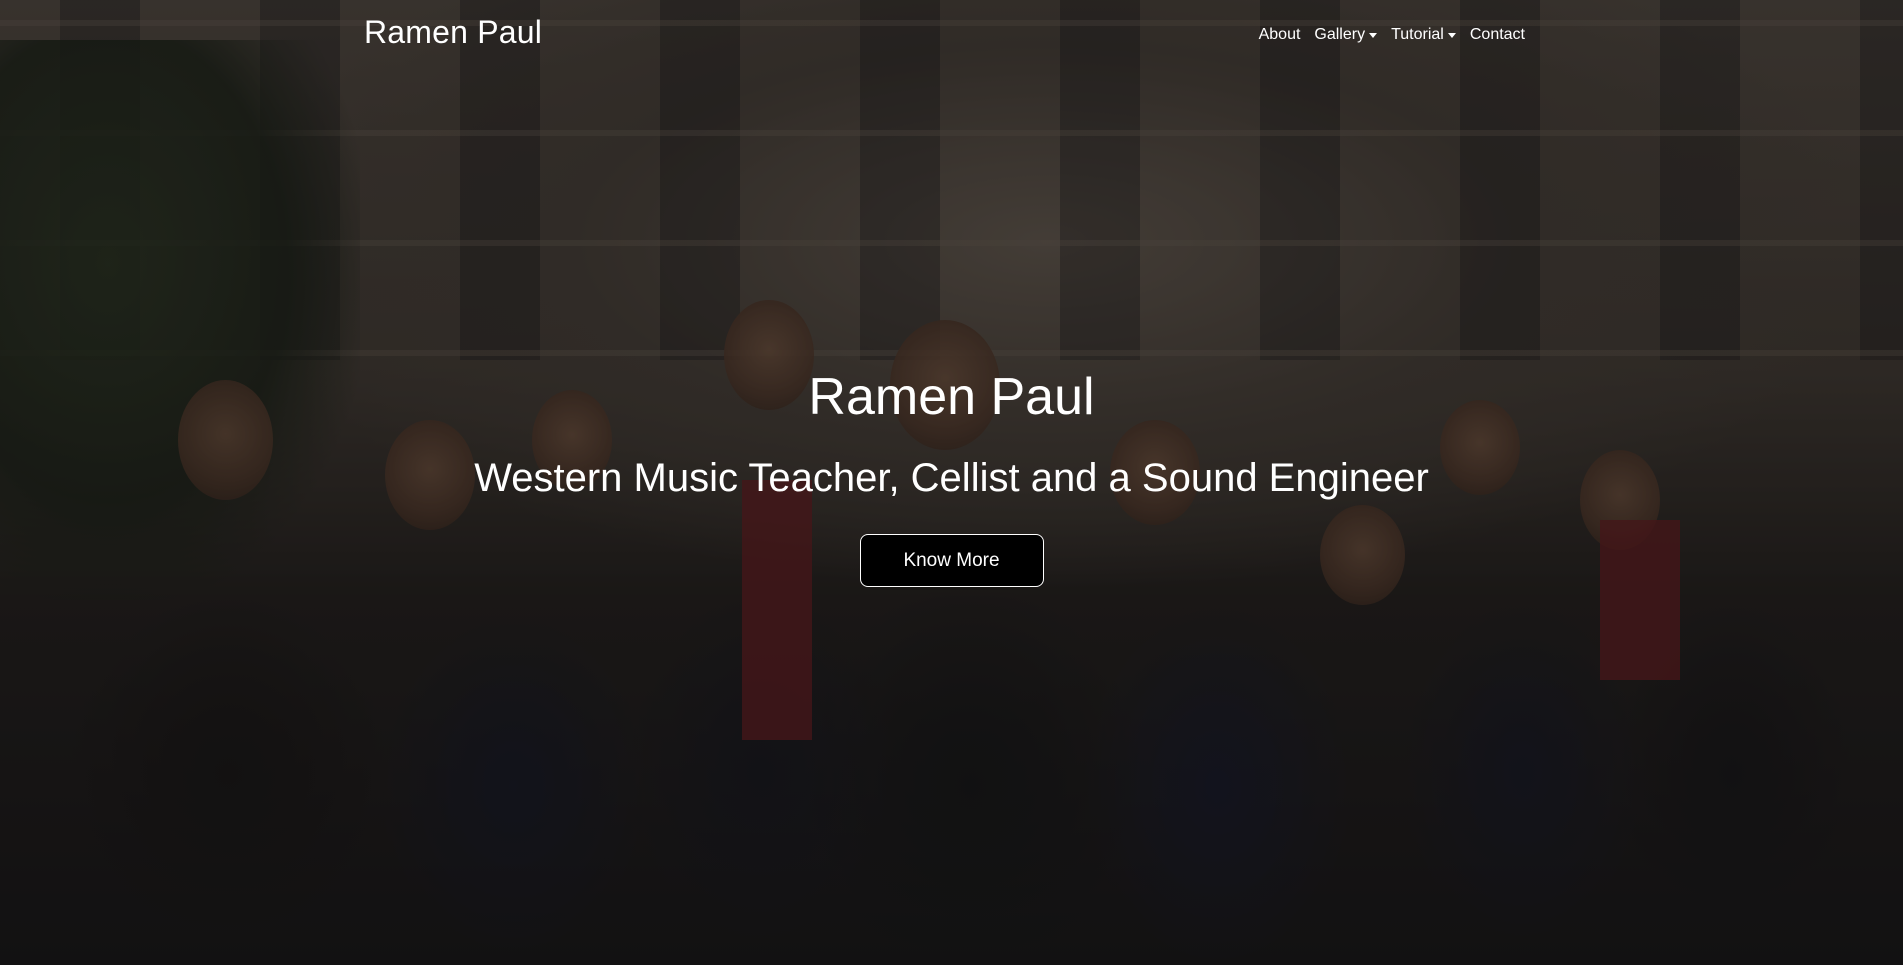 This screenshot has height=965, width=1903. I want to click on know-more-button: Know More, so click(951, 560).